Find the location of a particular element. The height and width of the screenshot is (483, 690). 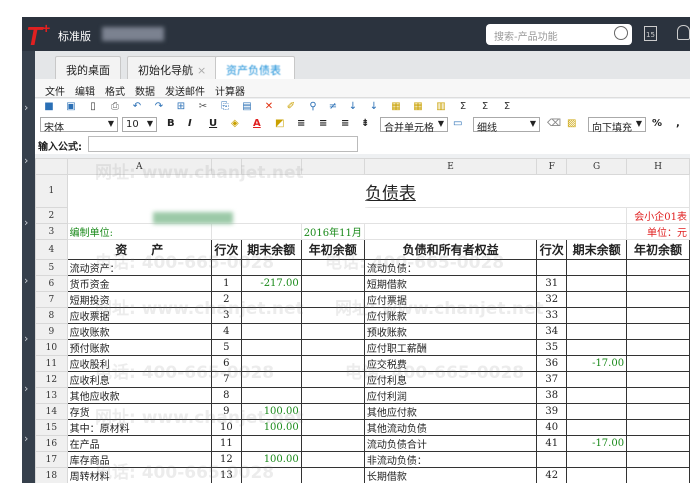

save-as-icon: ▣ is located at coordinates (71, 107).